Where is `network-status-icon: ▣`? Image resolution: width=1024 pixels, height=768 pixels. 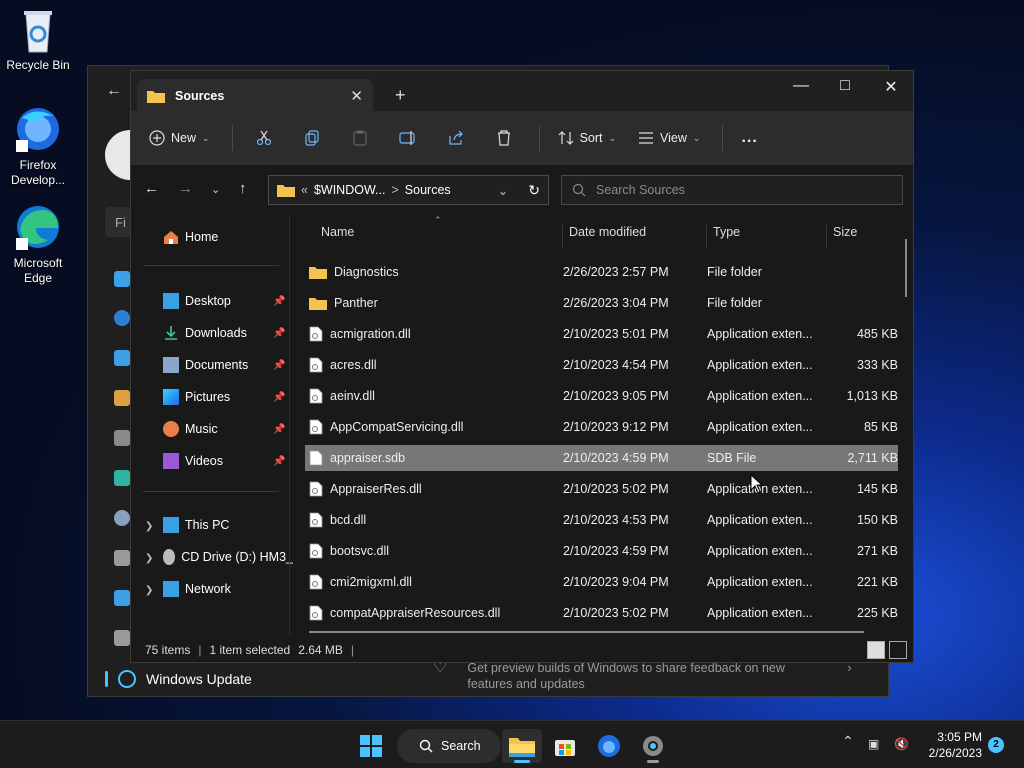
network-status-icon: ▣ is located at coordinates (873, 744).